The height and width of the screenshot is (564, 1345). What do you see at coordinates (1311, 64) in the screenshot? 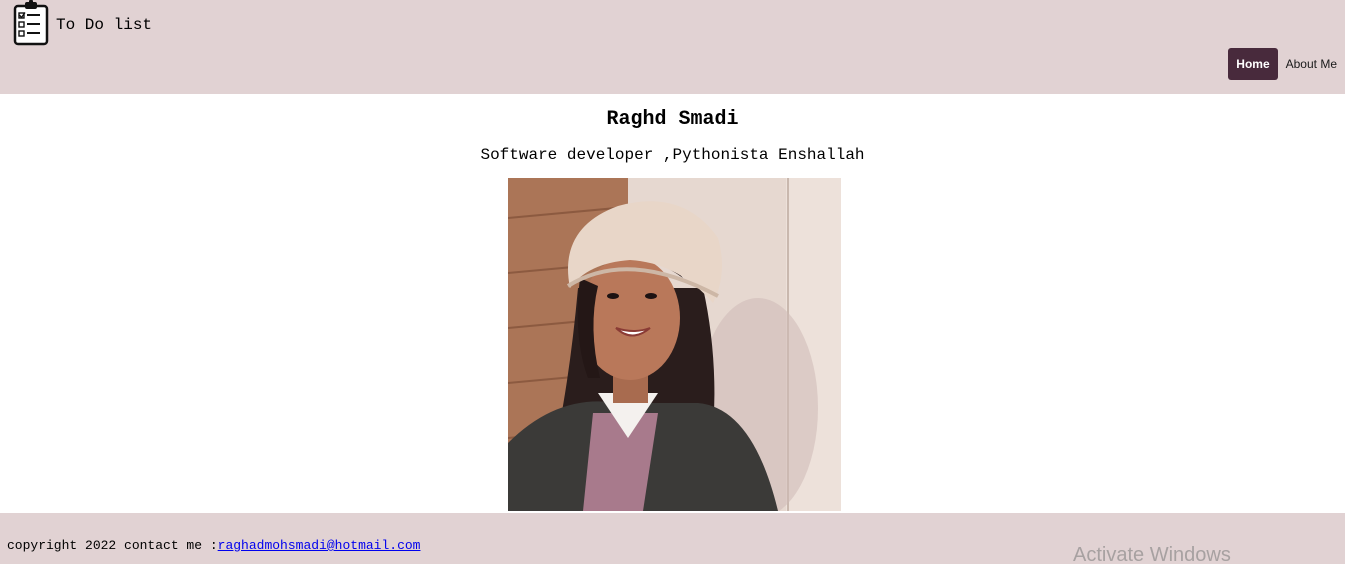
I see `nav-about-me-link: About Me` at bounding box center [1311, 64].